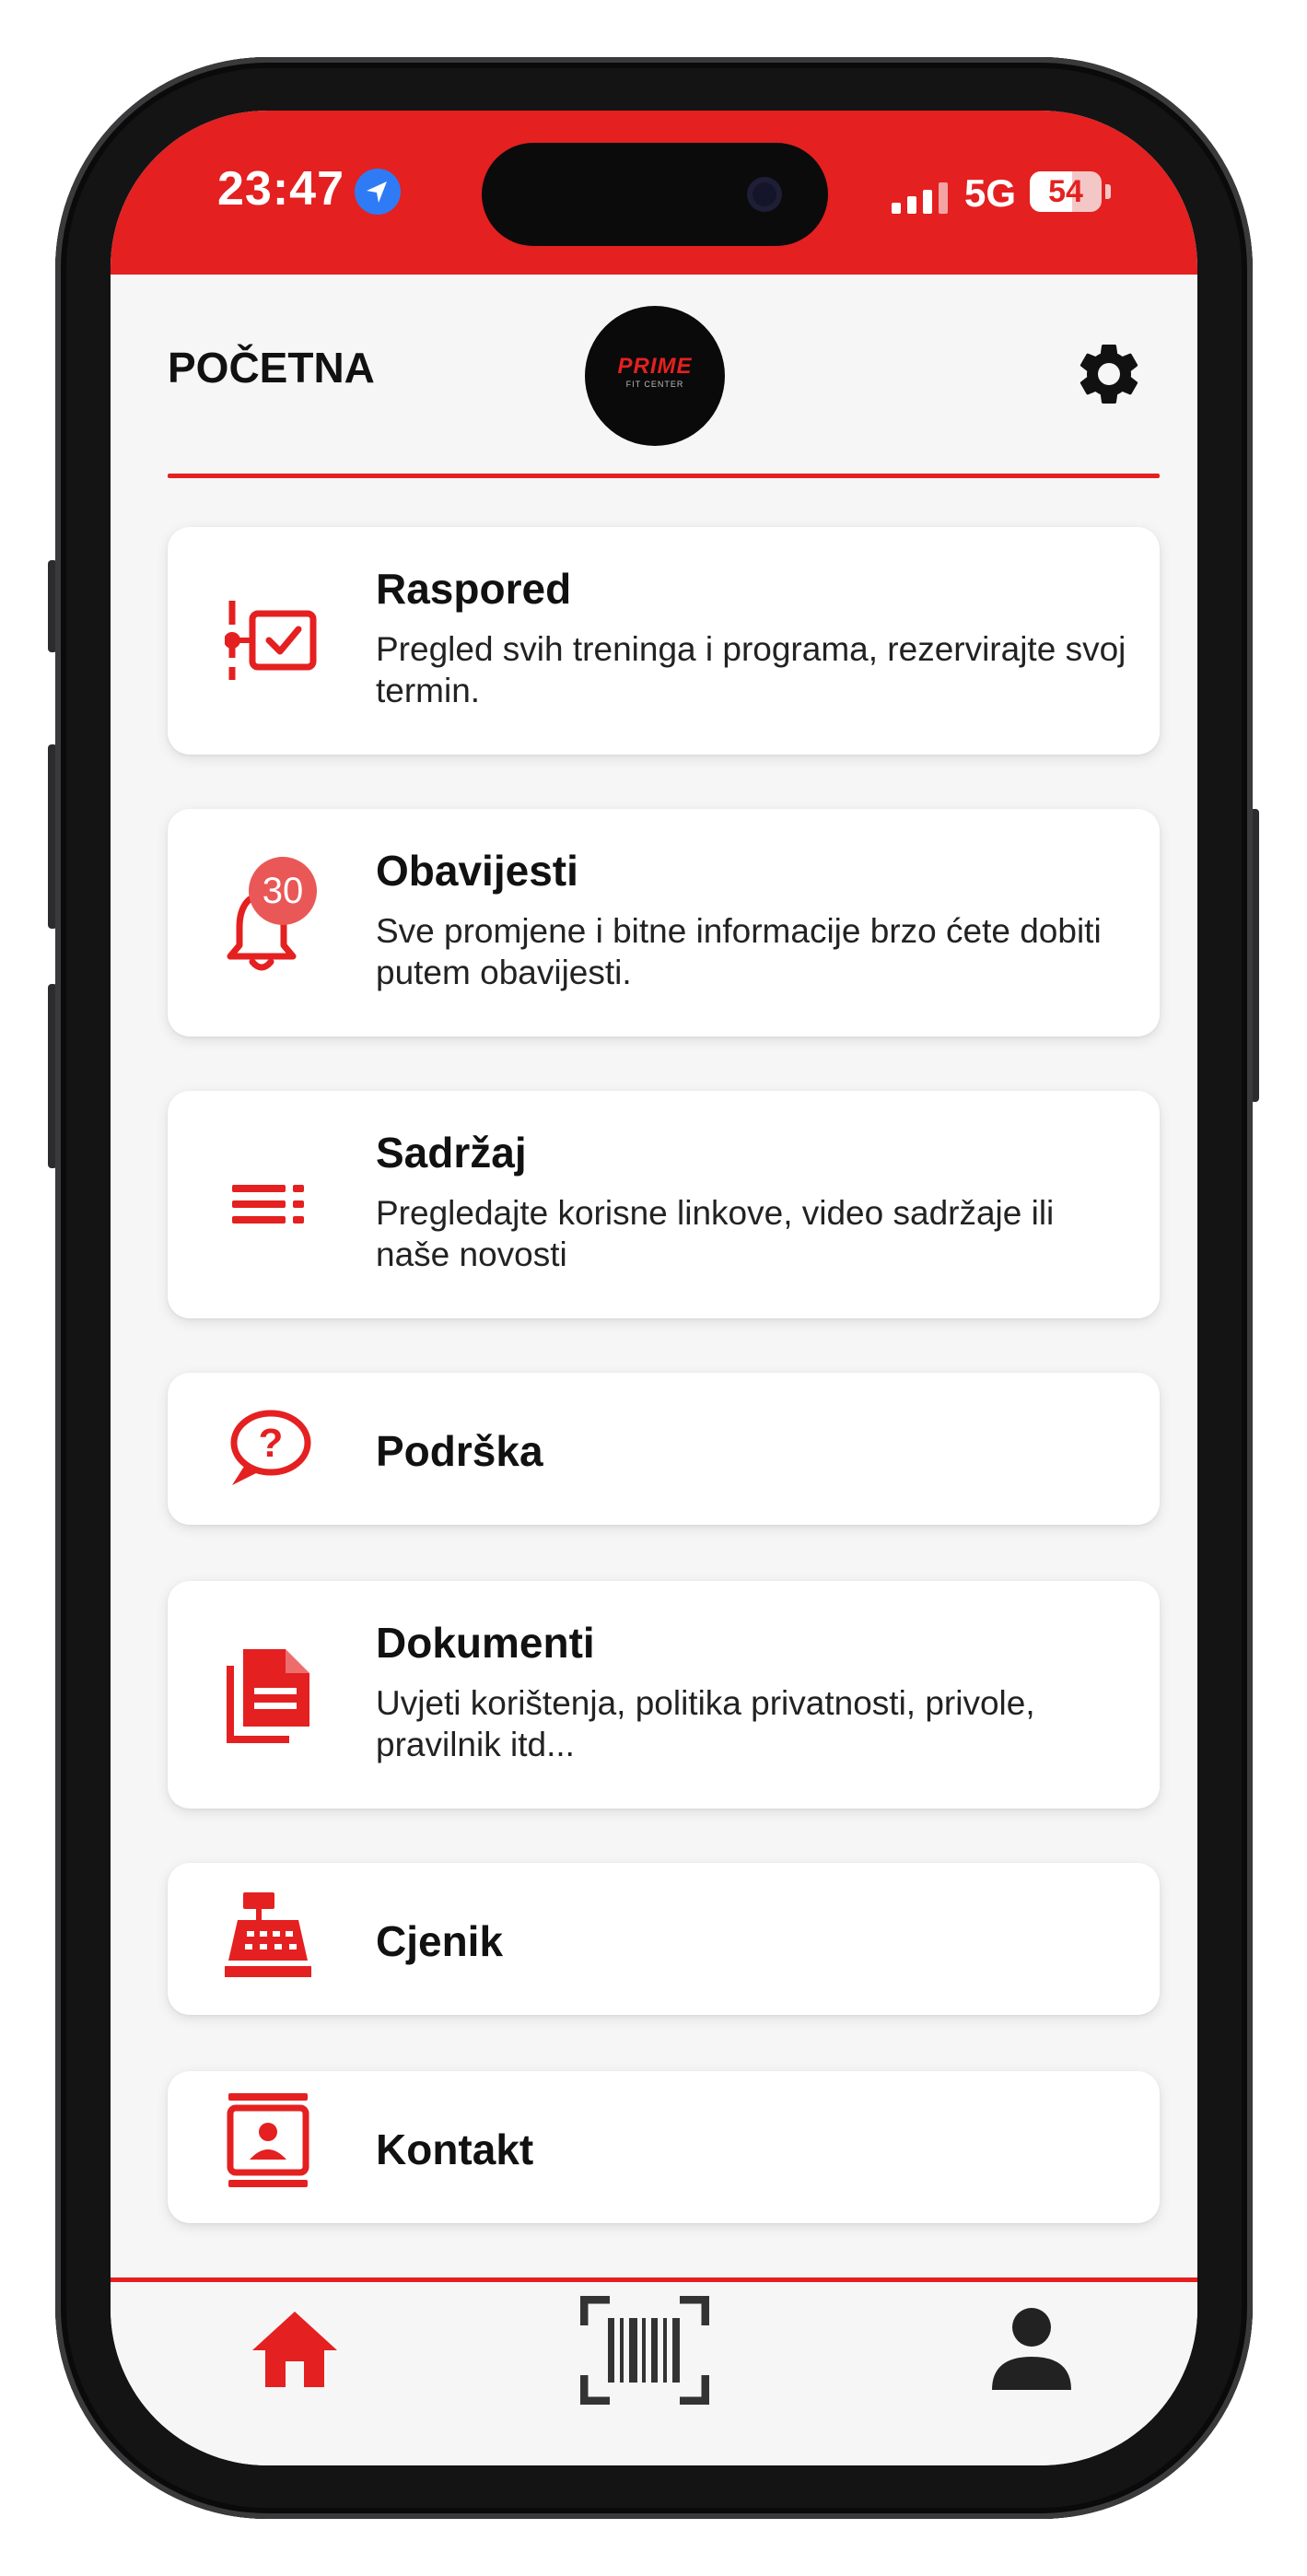  Describe the element at coordinates (268, 2140) in the screenshot. I see `contact-card-icon` at that location.